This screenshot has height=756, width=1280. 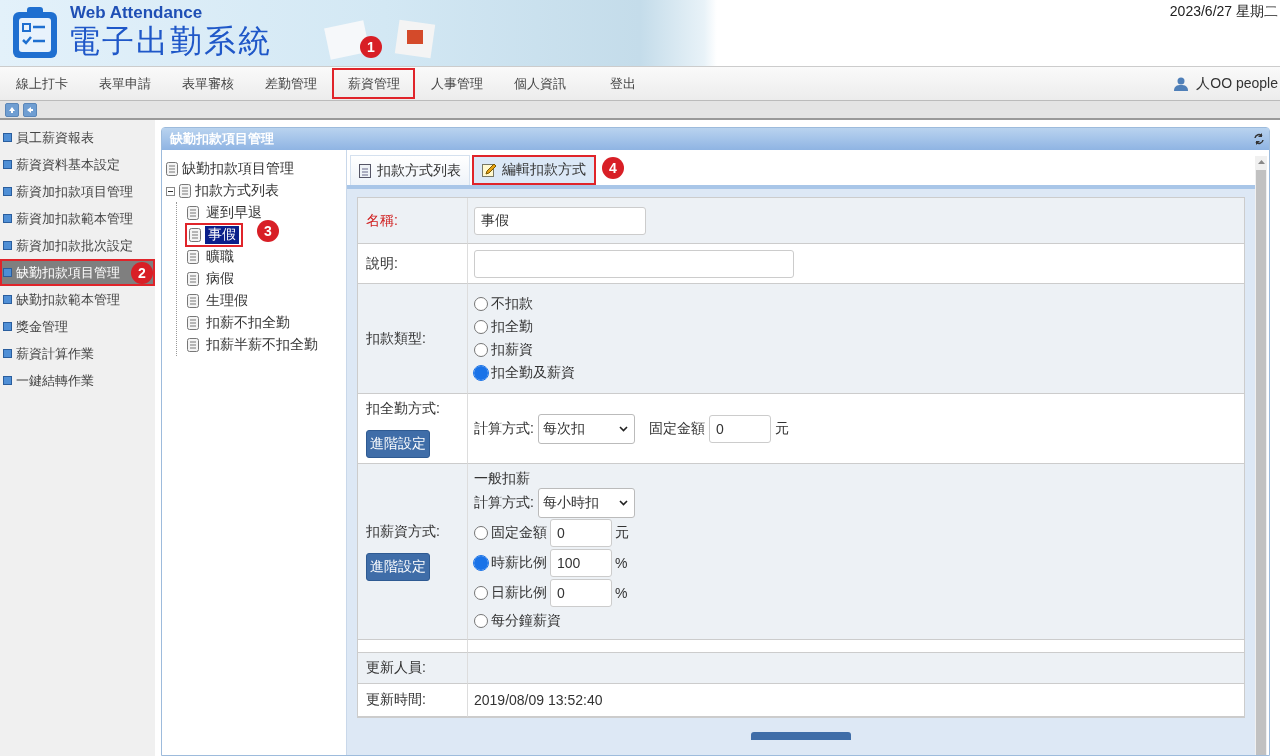 What do you see at coordinates (382, 263) in the screenshot?
I see `field-label: 說明:` at bounding box center [382, 263].